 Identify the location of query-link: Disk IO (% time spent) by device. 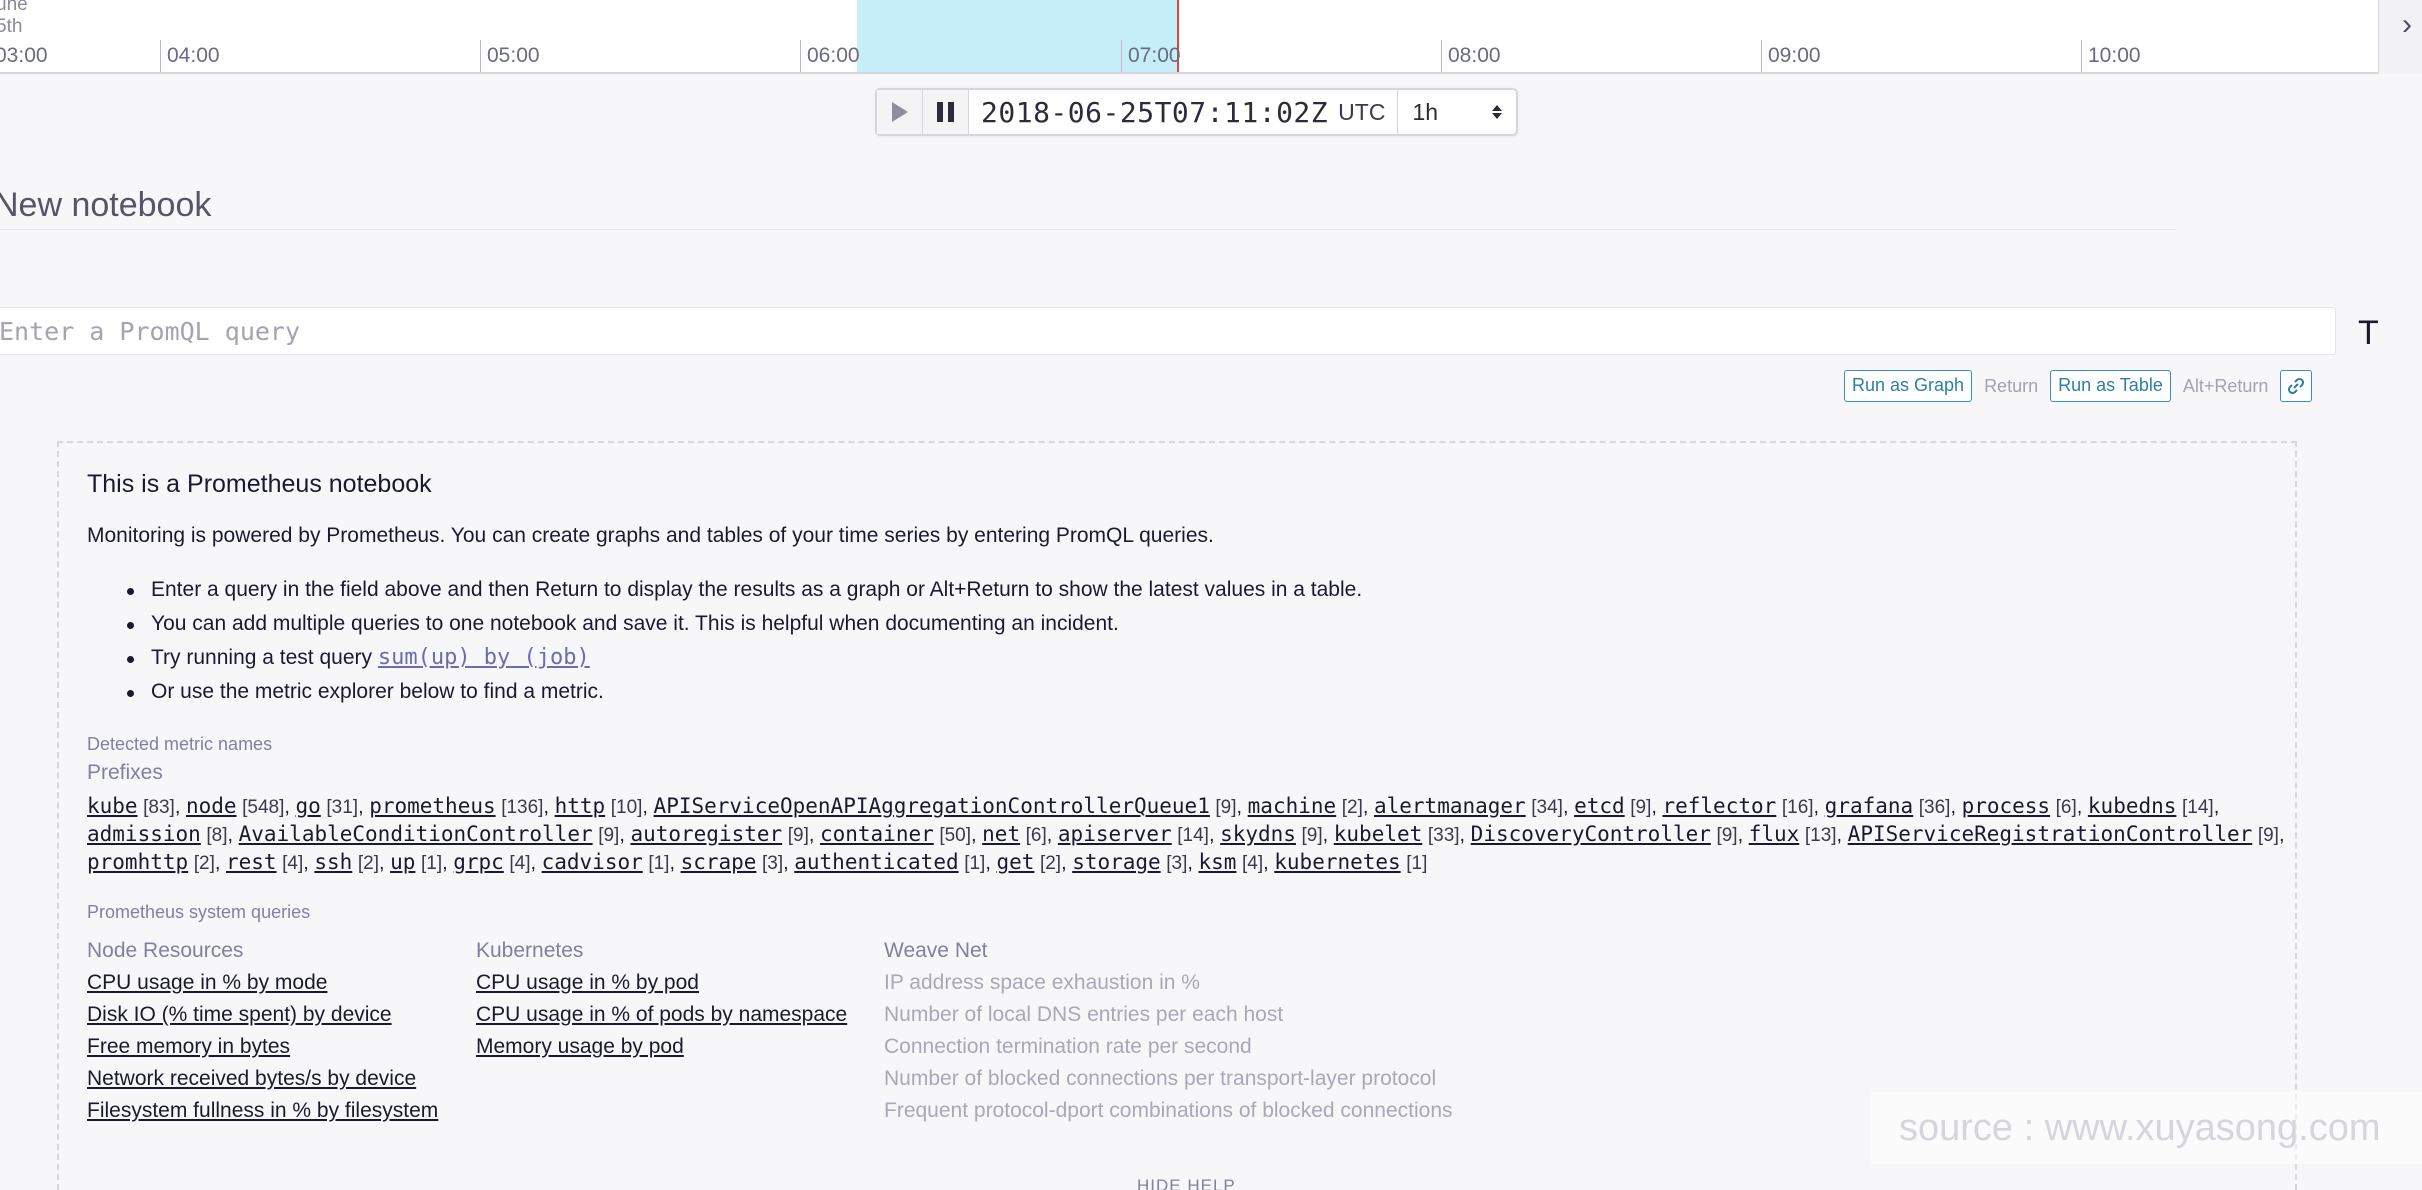
(262, 1015).